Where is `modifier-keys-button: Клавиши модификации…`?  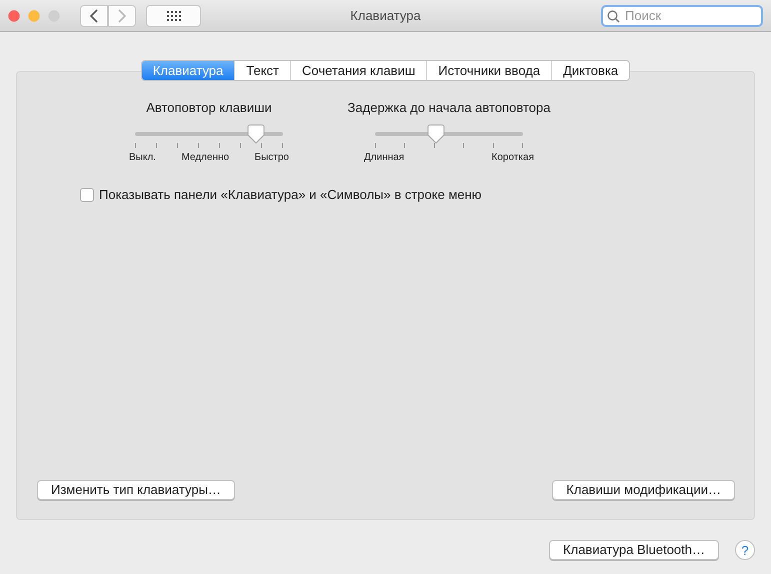
modifier-keys-button: Клавиши модификации… is located at coordinates (643, 490).